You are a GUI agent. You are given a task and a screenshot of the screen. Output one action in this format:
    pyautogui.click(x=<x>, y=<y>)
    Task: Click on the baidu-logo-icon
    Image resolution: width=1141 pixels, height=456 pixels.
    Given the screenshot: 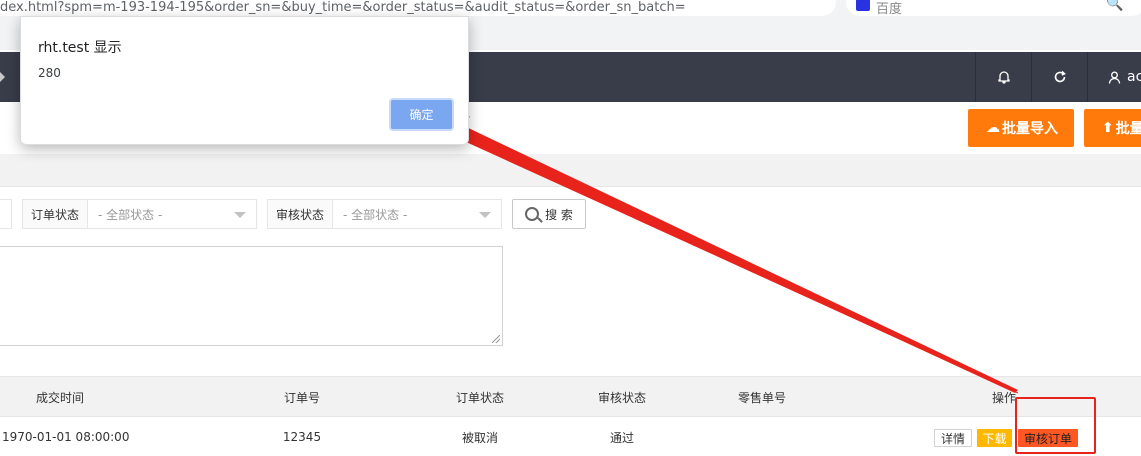 What is the action you would take?
    pyautogui.click(x=863, y=5)
    